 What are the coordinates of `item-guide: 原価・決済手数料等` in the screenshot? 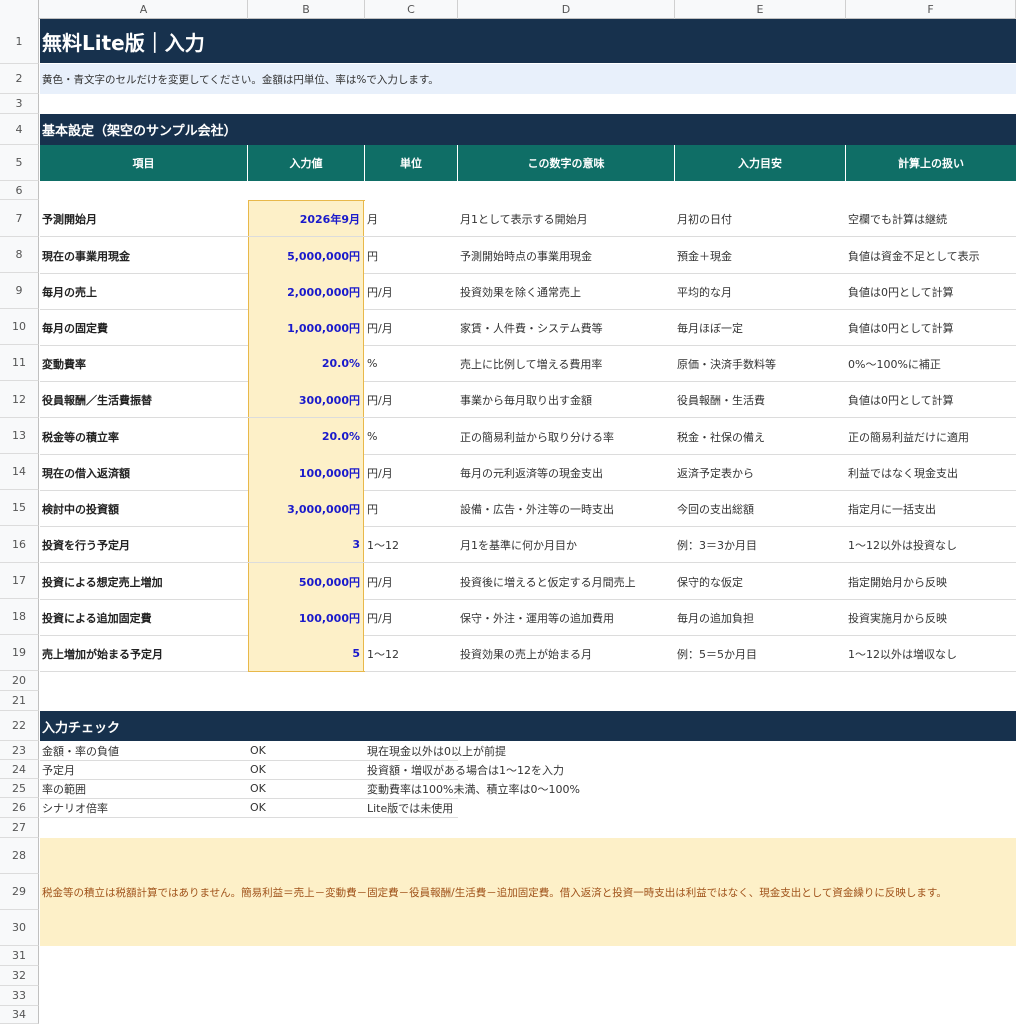 It's located at (726, 364).